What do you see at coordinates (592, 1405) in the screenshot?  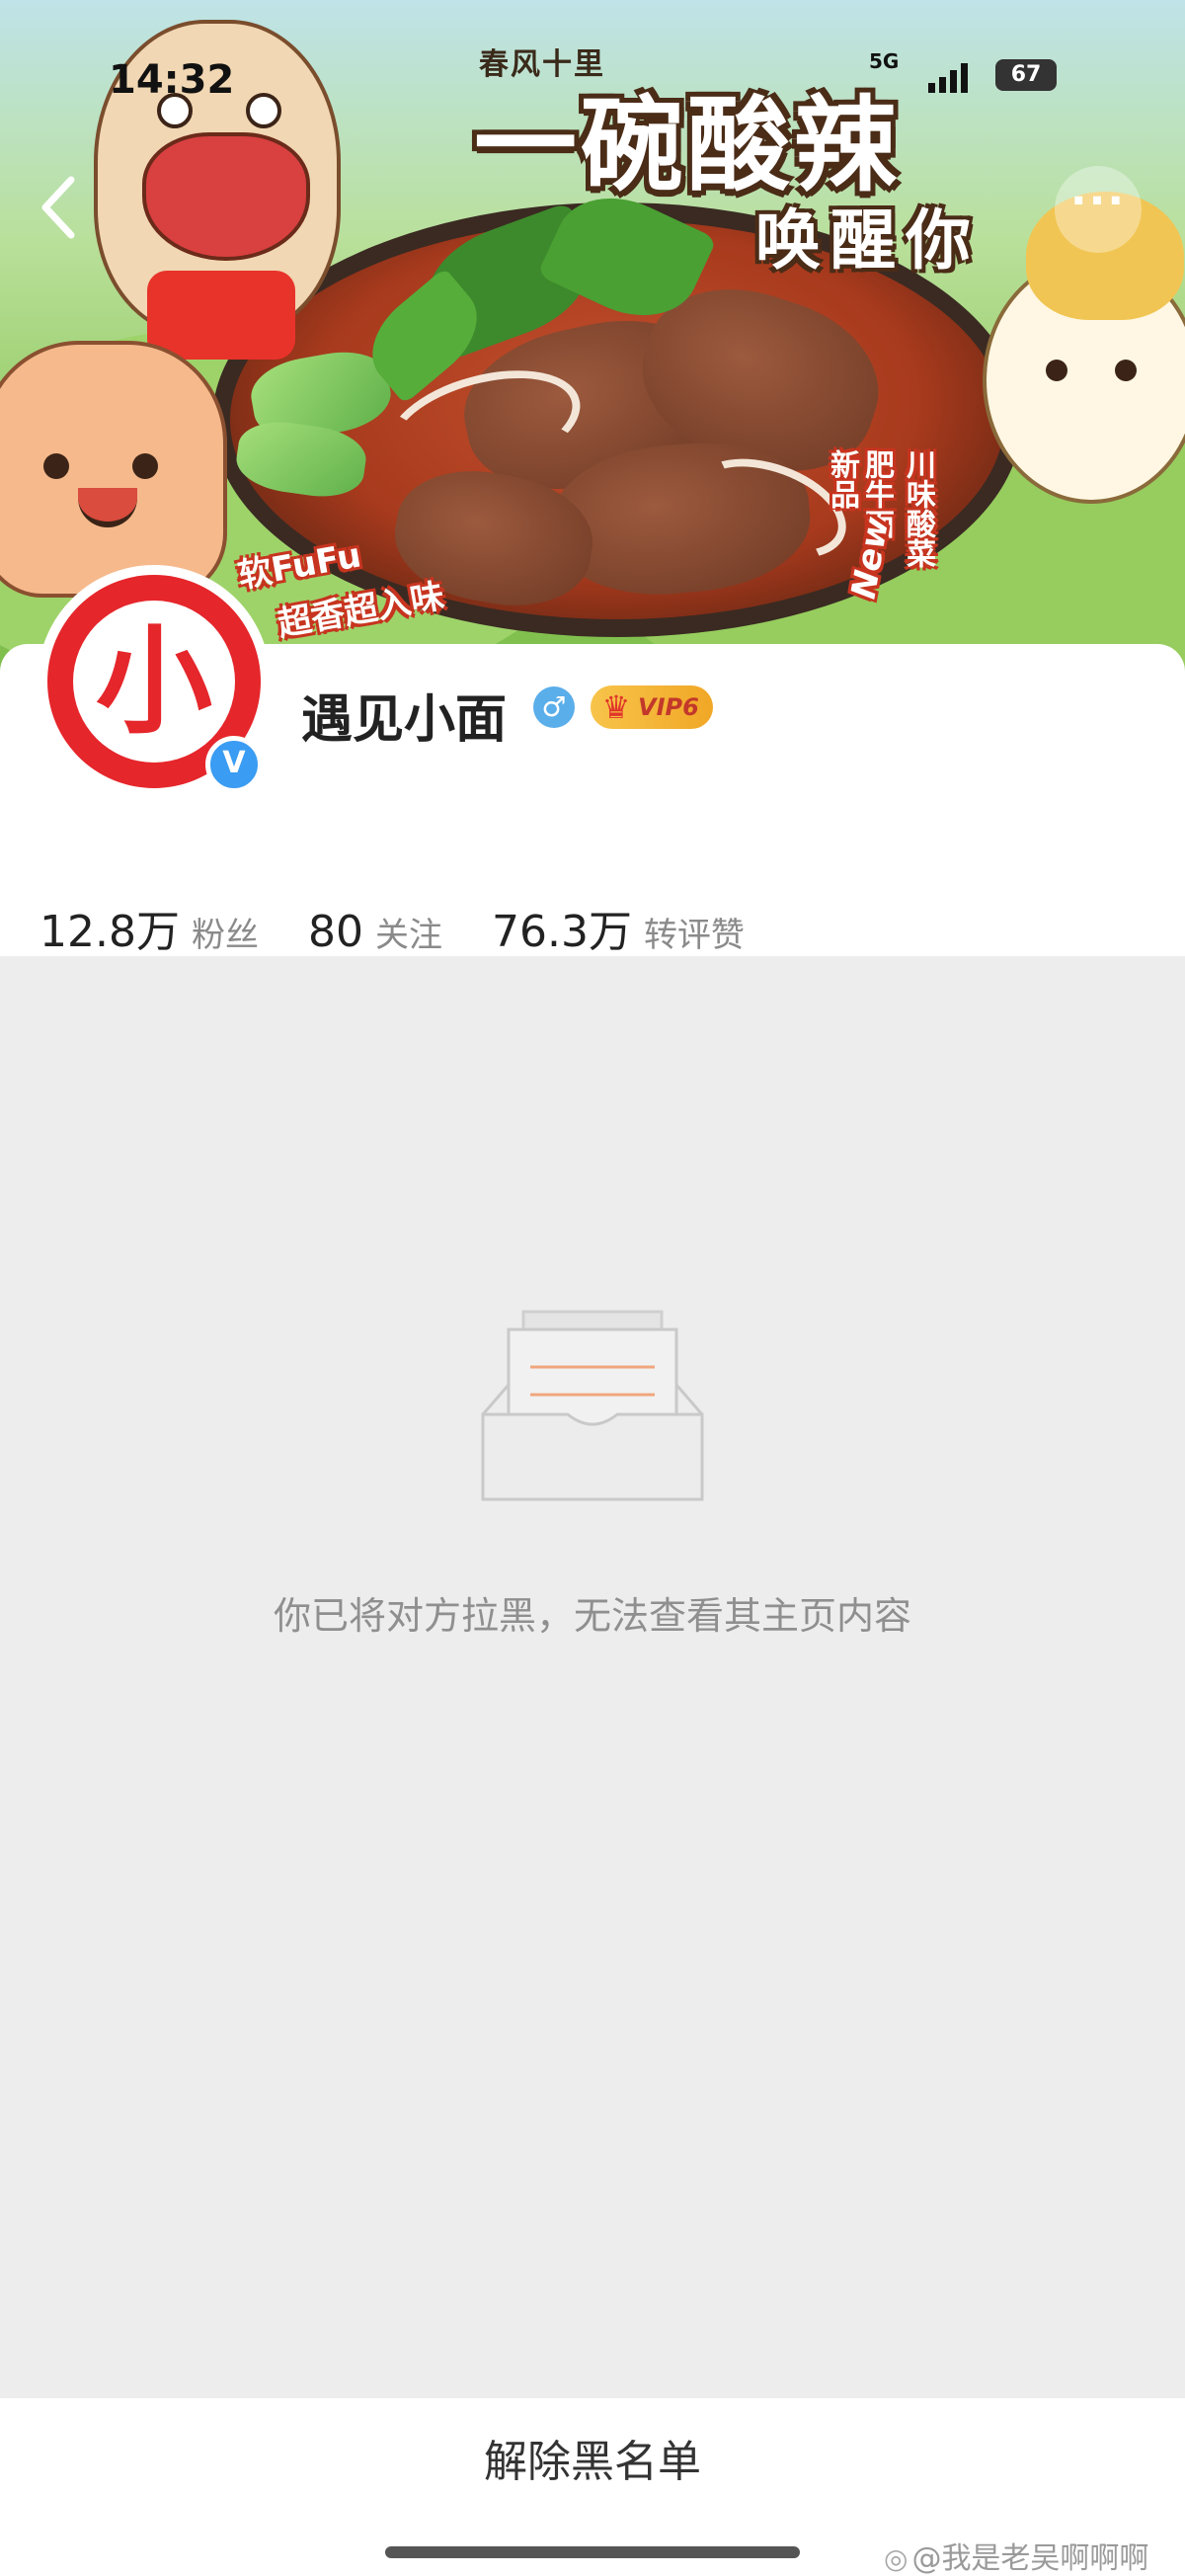 I see `empty-inbox-icon` at bounding box center [592, 1405].